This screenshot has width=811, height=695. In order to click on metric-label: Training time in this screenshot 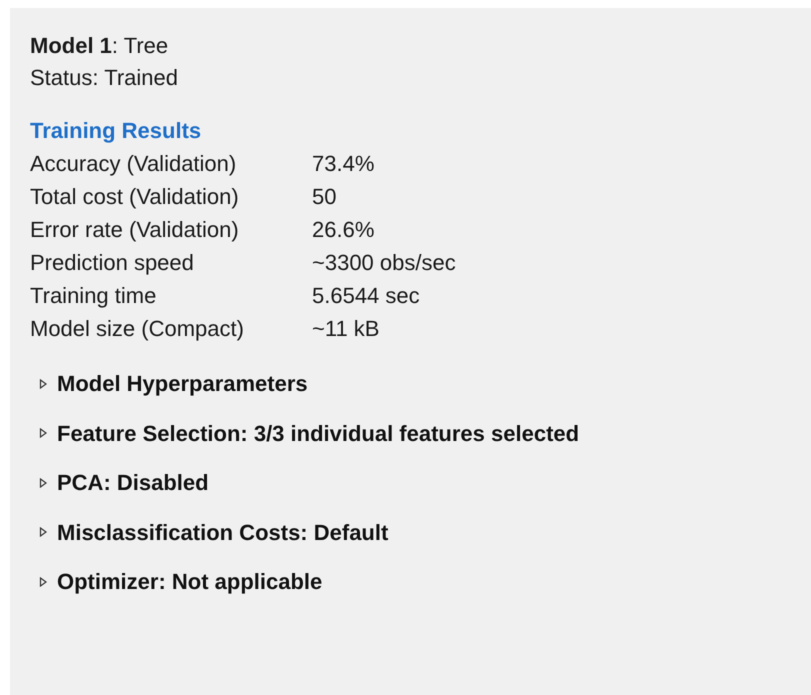, I will do `click(93, 296)`.